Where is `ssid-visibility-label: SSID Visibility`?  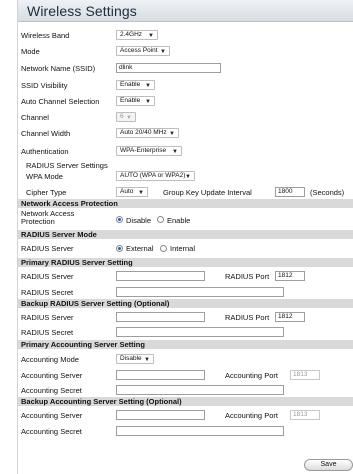
ssid-visibility-label: SSID Visibility is located at coordinates (44, 85).